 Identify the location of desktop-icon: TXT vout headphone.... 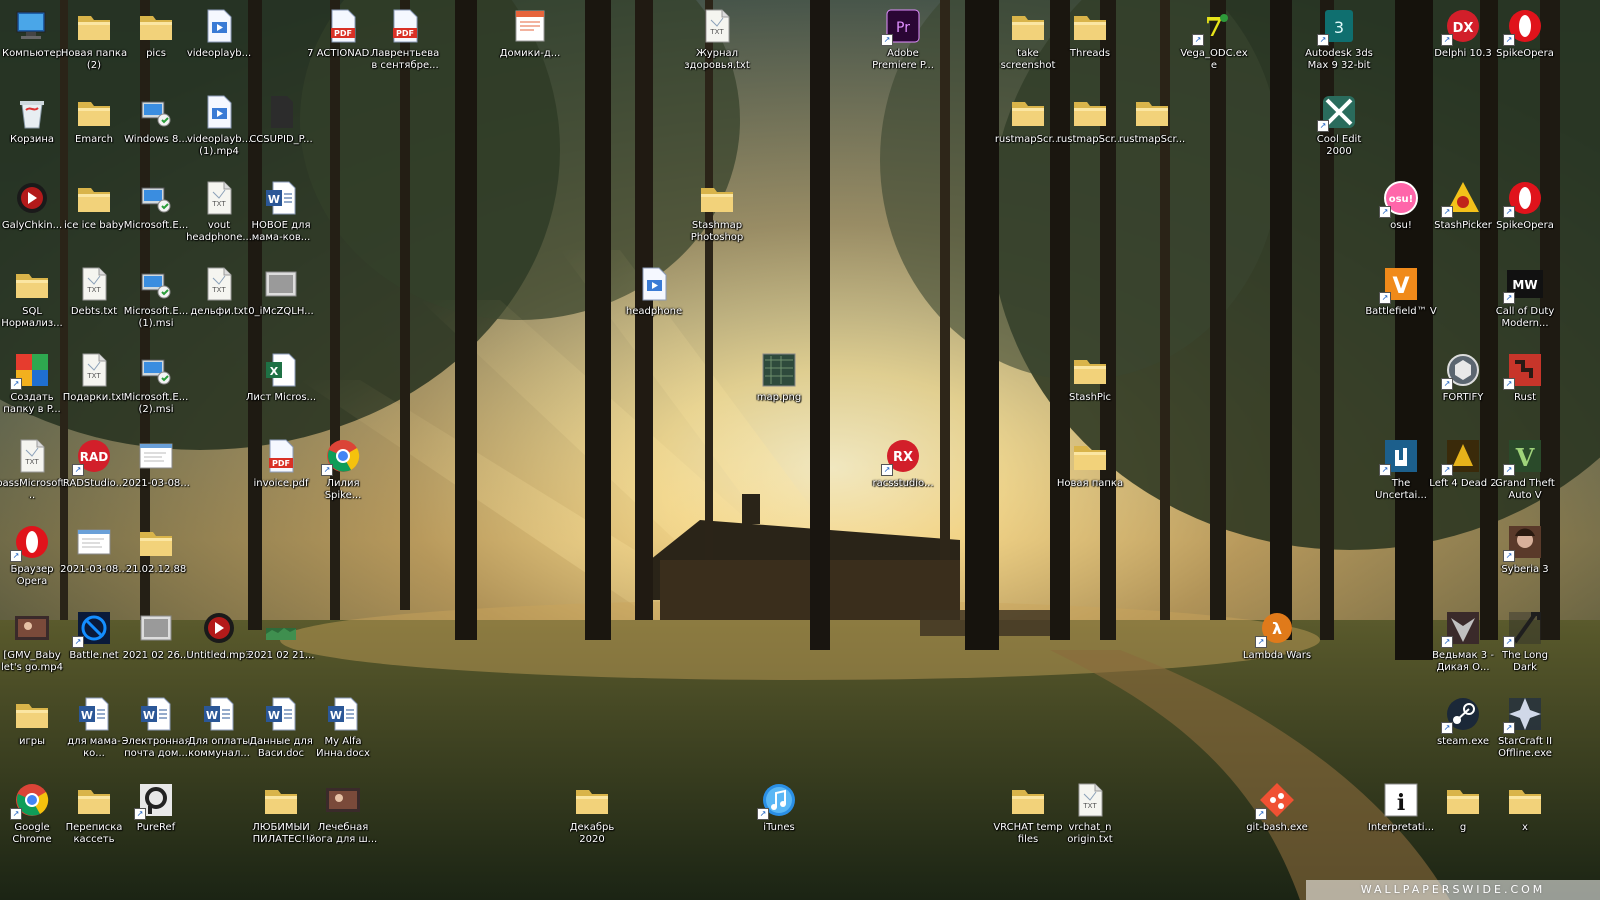
(219, 216).